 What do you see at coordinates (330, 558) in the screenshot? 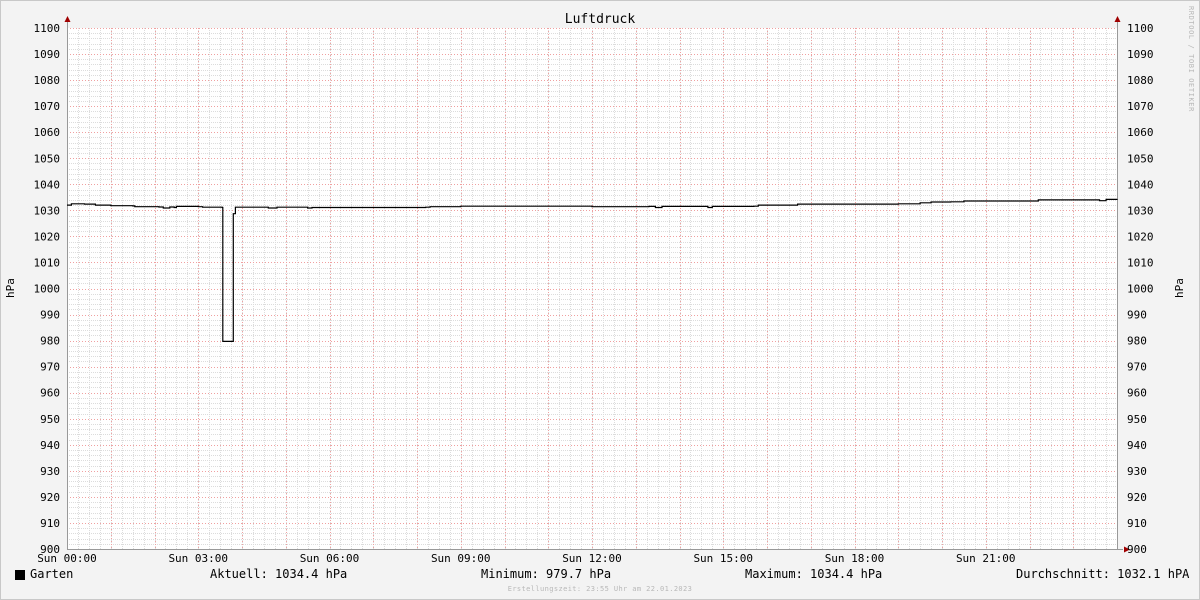
I see `x-tick-label: Sun 06:00` at bounding box center [330, 558].